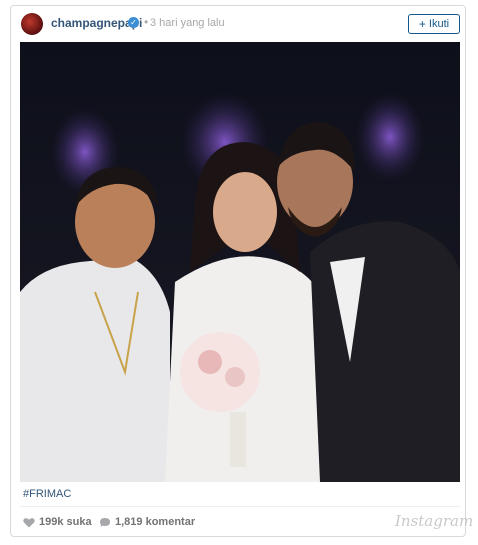 Image resolution: width=478 pixels, height=545 pixels. What do you see at coordinates (133, 22) in the screenshot?
I see `verified-badge-icon: ✓` at bounding box center [133, 22].